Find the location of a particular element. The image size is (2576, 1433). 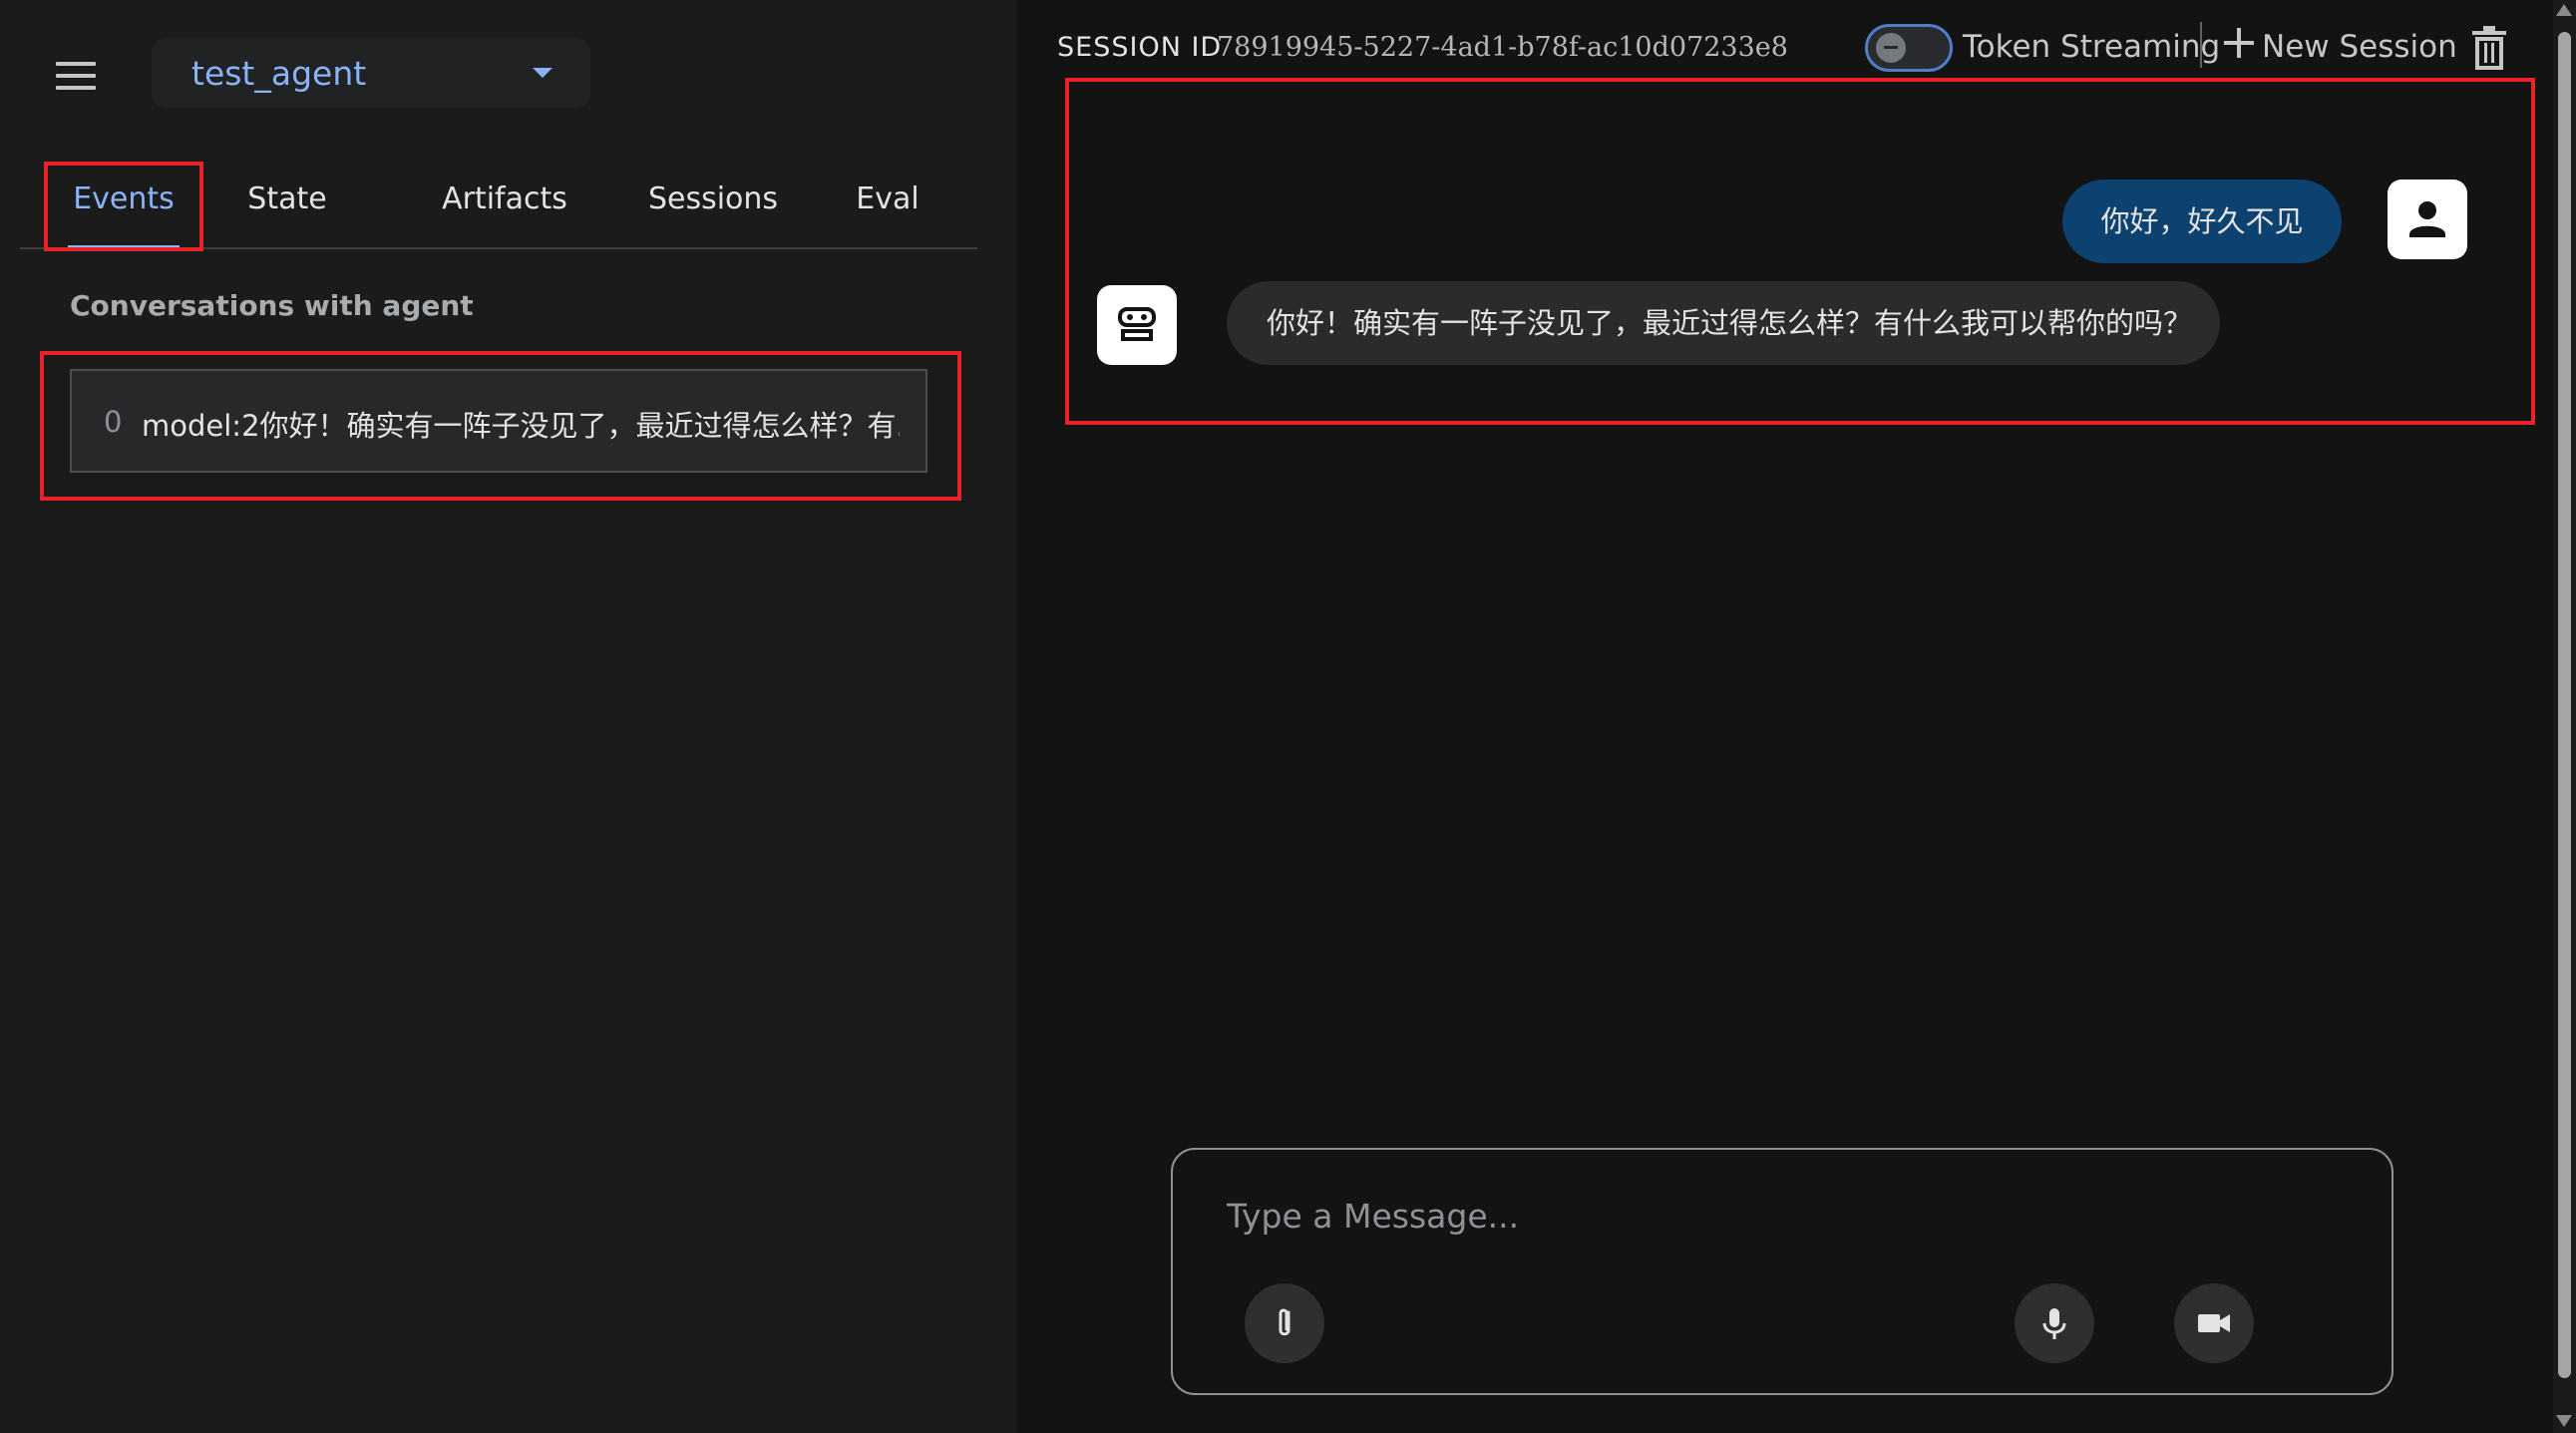

event-index: 0 is located at coordinates (113, 422).